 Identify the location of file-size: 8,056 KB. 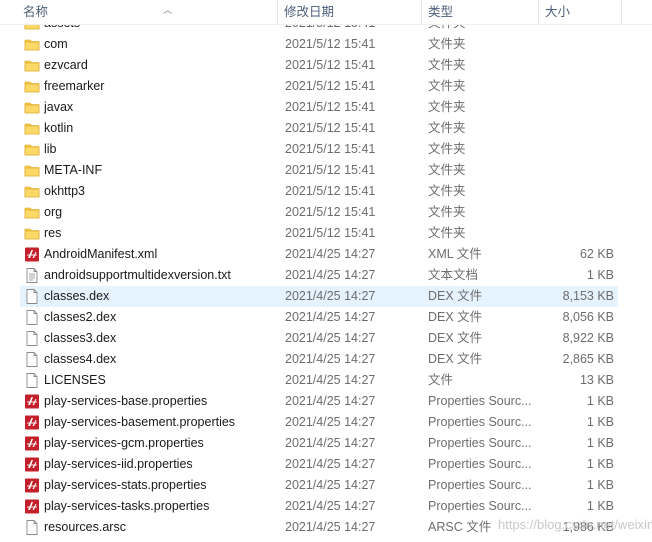
(588, 317).